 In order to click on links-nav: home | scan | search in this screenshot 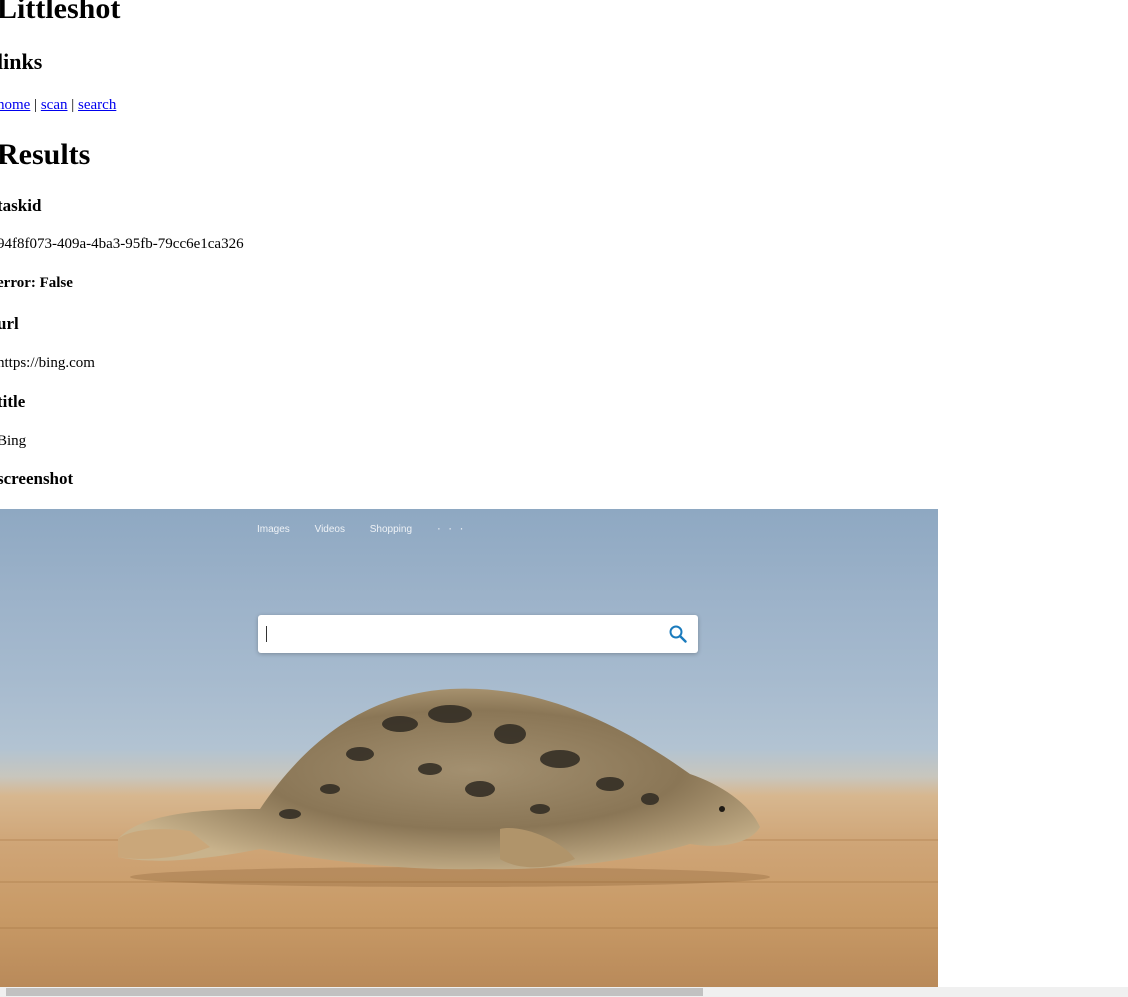, I will do `click(58, 105)`.